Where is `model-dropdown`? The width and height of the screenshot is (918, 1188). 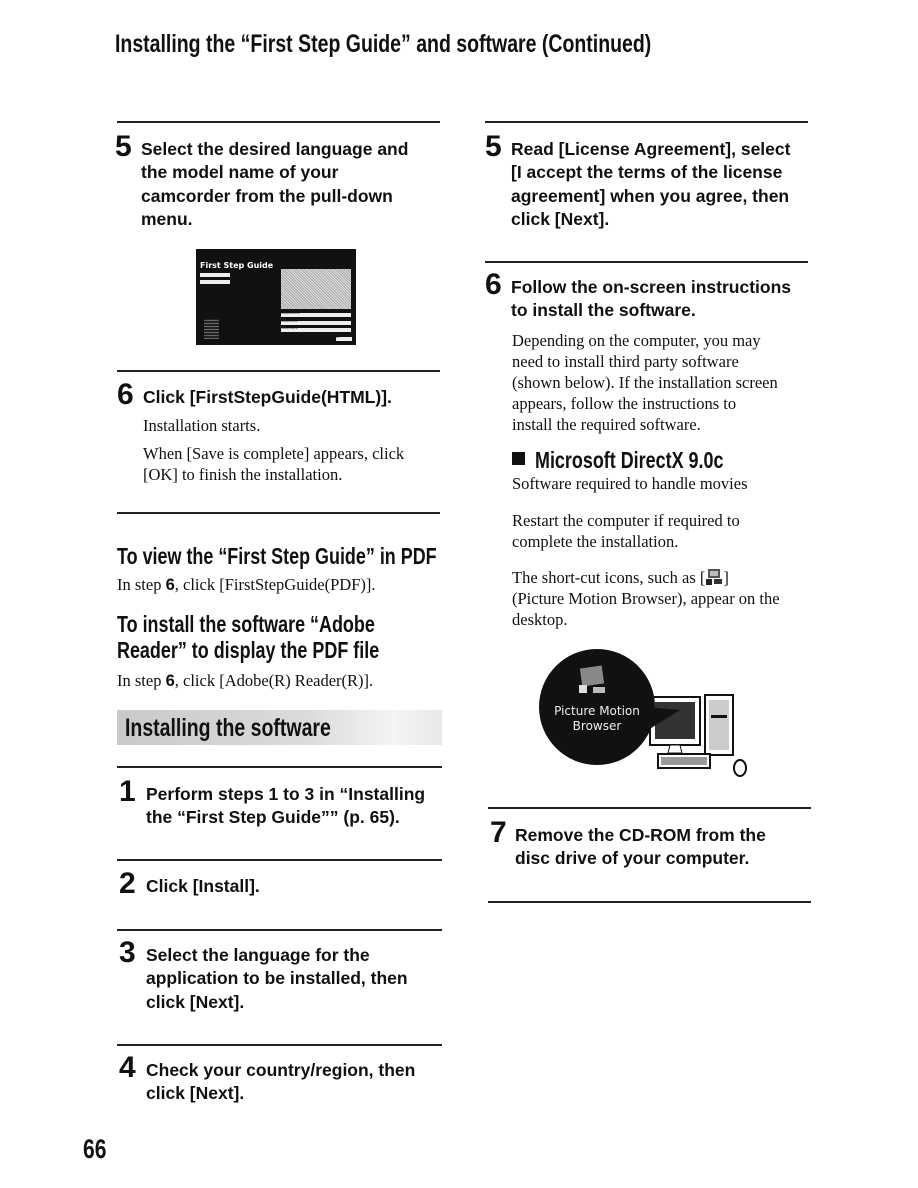 model-dropdown is located at coordinates (215, 282).